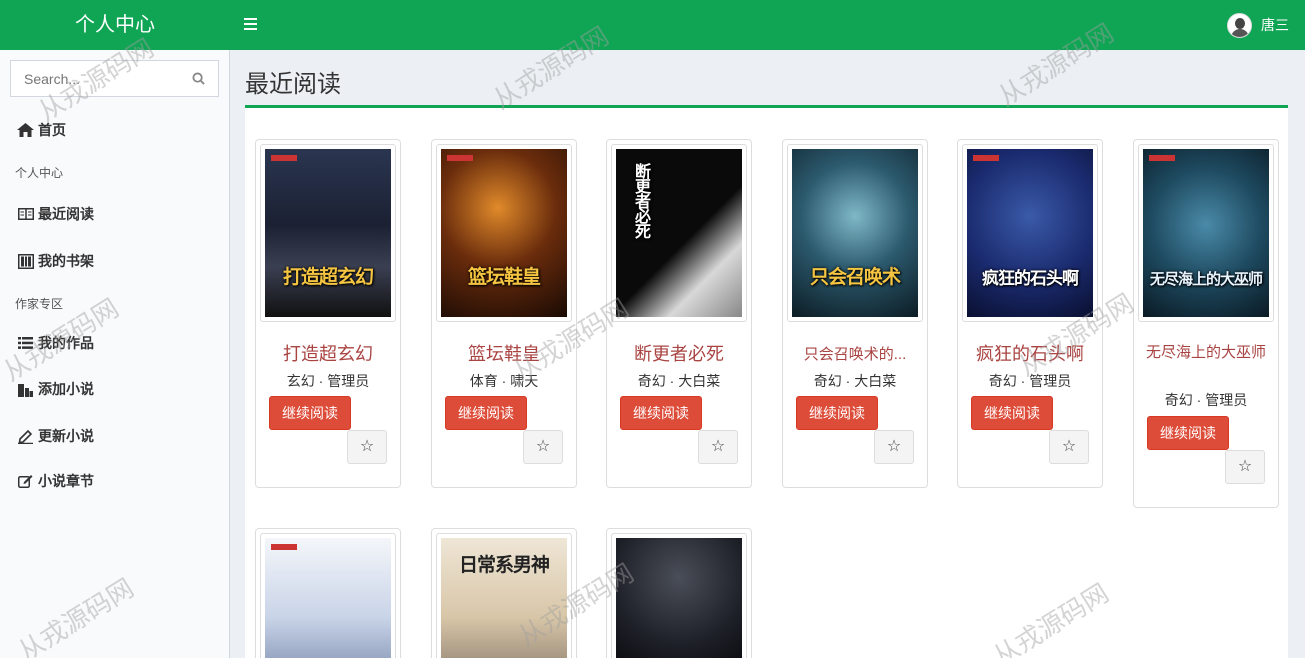 The width and height of the screenshot is (1305, 658). I want to click on cover-title: 断更者必死, so click(640, 200).